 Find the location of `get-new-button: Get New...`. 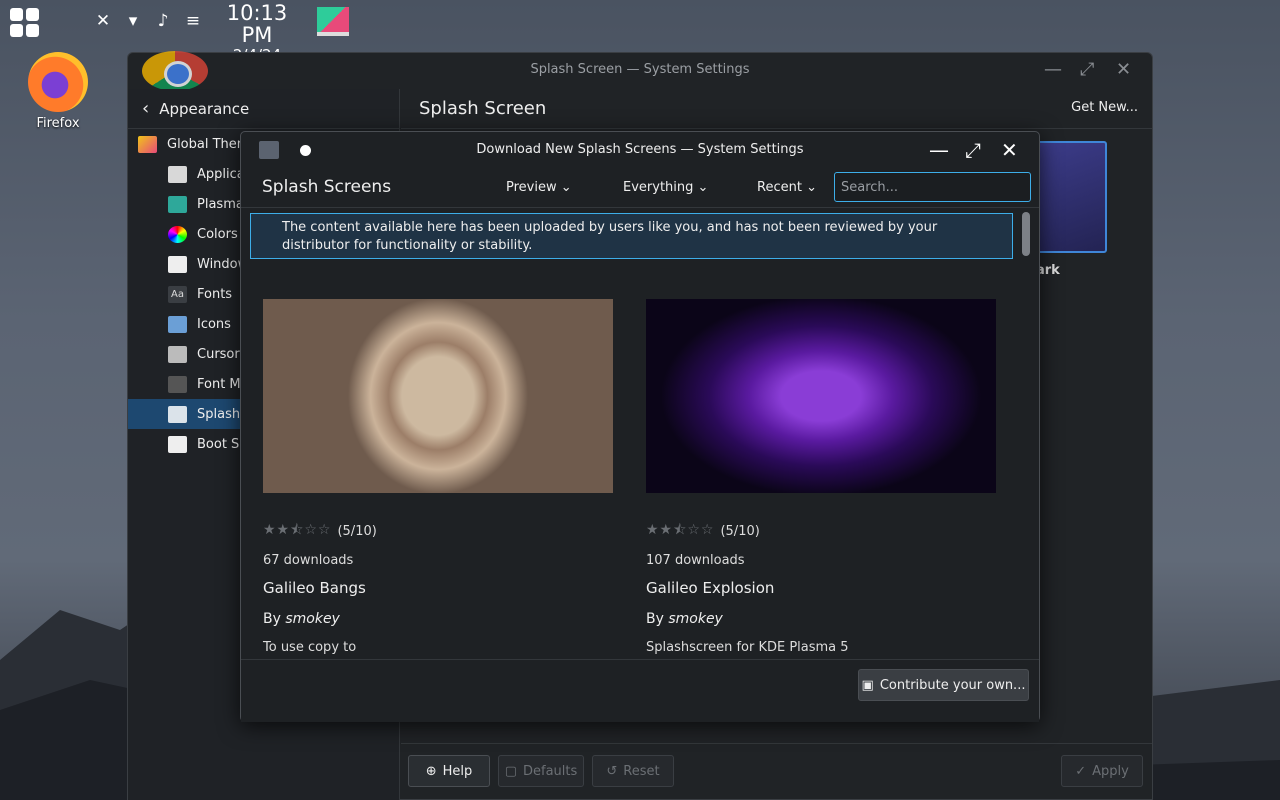

get-new-button: Get New... is located at coordinates (1104, 107).